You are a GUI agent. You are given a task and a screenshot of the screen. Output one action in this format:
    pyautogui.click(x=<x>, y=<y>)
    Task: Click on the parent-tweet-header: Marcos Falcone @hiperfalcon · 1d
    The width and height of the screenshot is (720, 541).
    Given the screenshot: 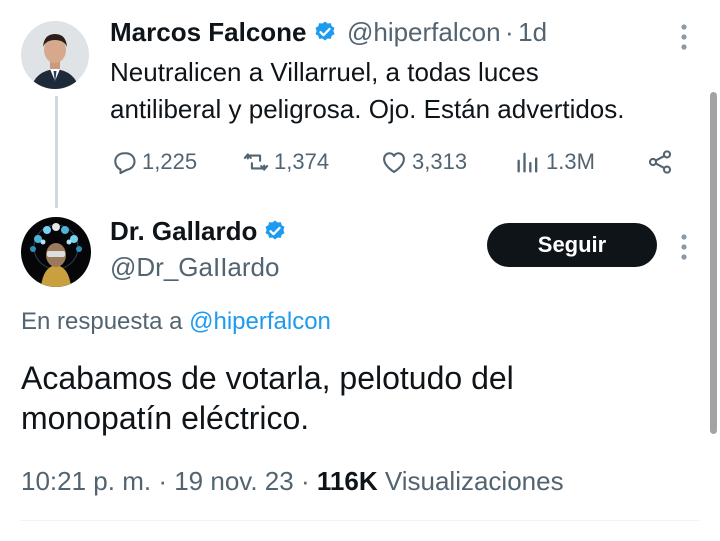 What is the action you would take?
    pyautogui.click(x=328, y=32)
    